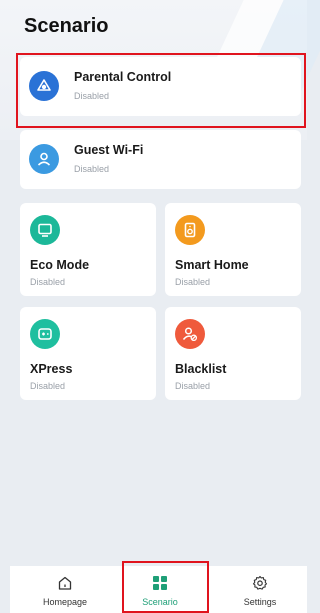  Describe the element at coordinates (190, 334) in the screenshot. I see `user-blocked-icon` at that location.